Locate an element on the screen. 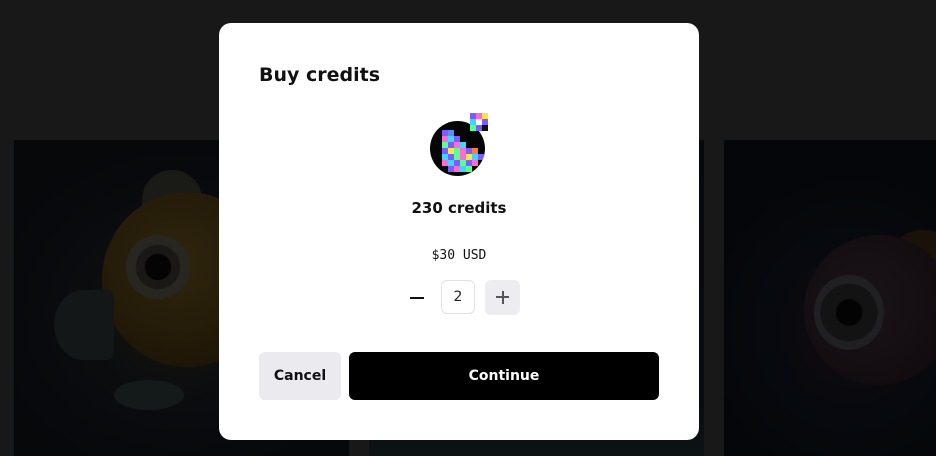 This screenshot has height=456, width=936. avatar-pixels is located at coordinates (463, 151).